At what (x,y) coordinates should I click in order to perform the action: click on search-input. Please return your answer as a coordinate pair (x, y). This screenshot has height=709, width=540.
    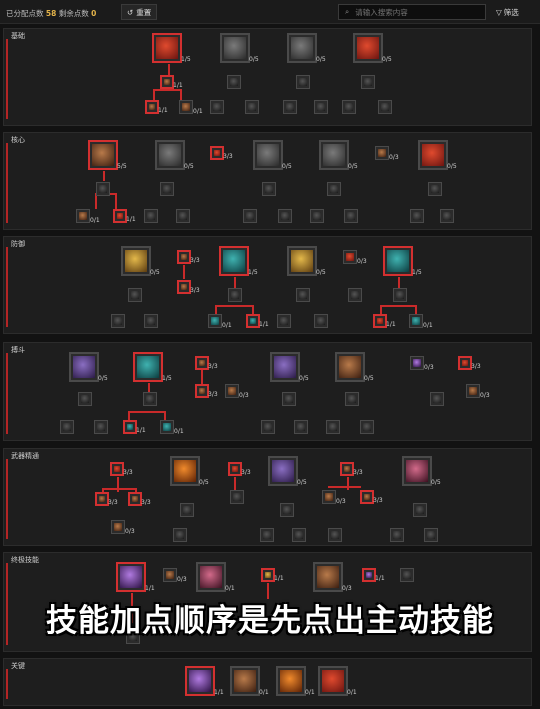
    Looking at the image, I should click on (415, 12).